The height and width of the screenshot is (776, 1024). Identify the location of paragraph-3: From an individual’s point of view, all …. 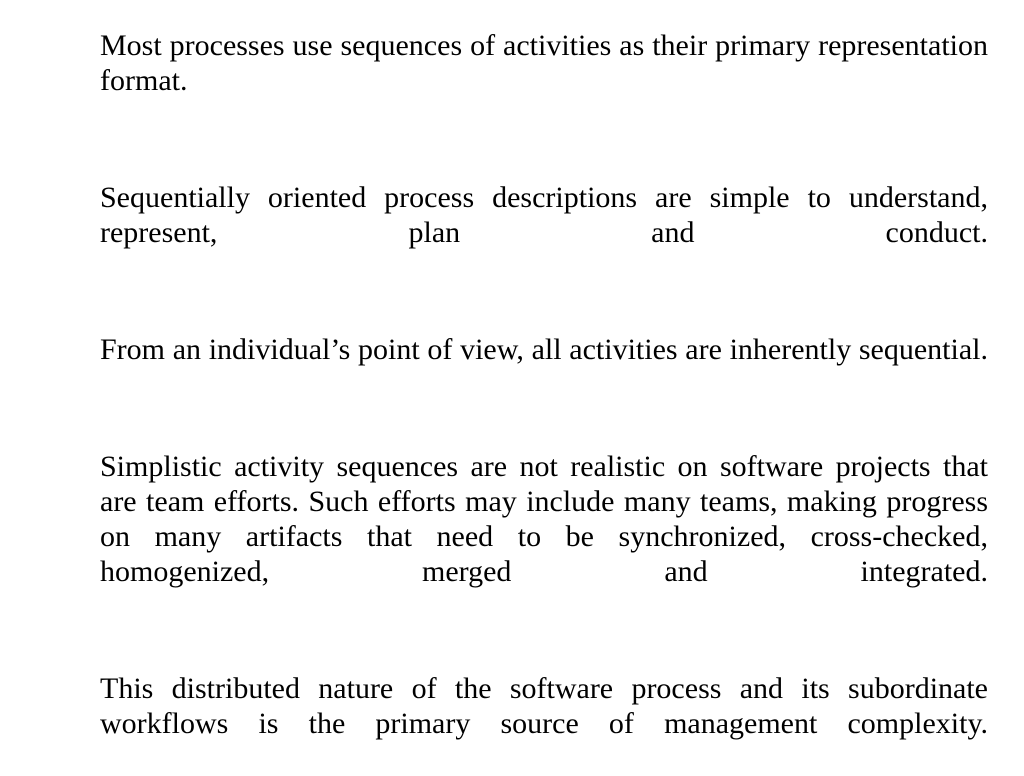
(544, 349).